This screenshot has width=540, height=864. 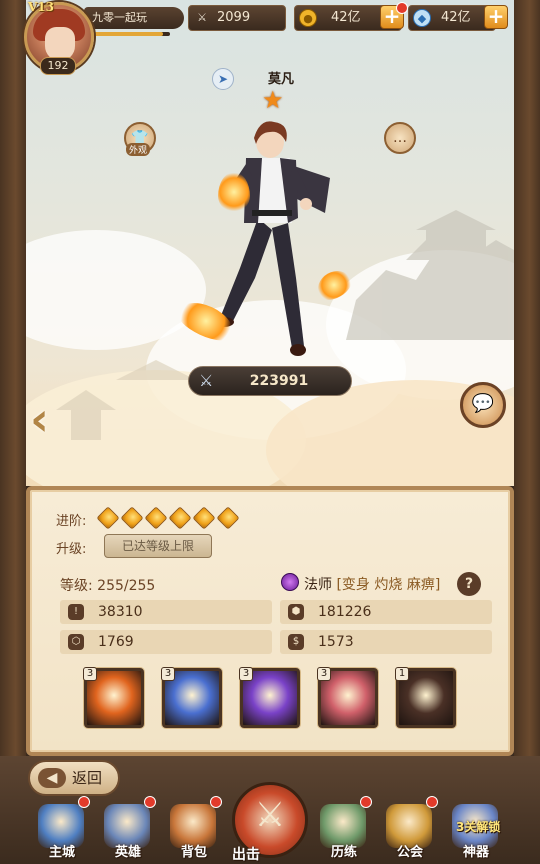 I want to click on skill-icon-5: 1, so click(x=425, y=697).